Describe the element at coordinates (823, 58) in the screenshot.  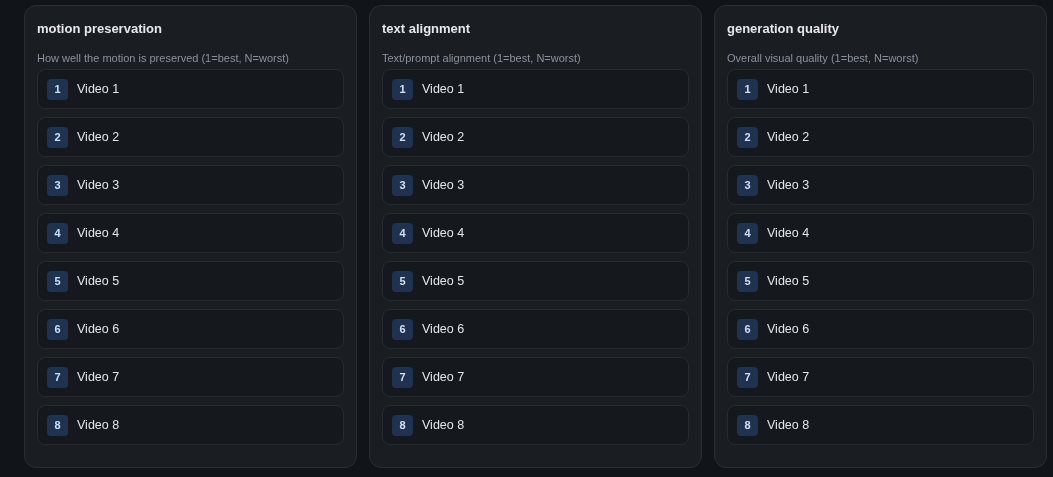
I see `panel-description: Overall visual quality (1=best, N=worst)` at that location.